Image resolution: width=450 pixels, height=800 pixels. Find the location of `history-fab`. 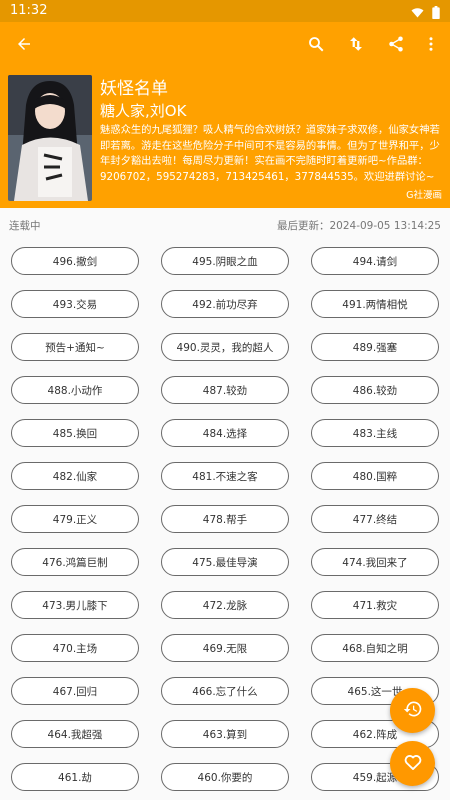

history-fab is located at coordinates (412, 710).